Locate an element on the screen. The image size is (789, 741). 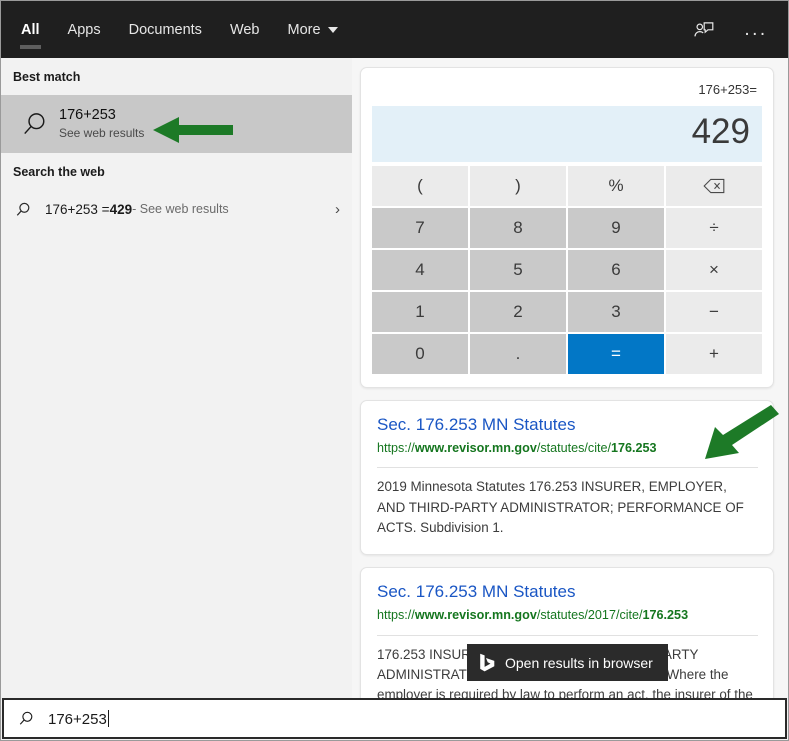
key-decimal-label: . is located at coordinates (518, 354).